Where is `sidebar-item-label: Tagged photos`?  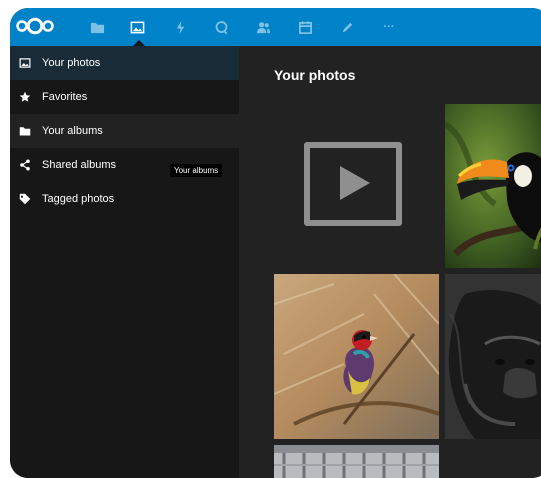
sidebar-item-label: Tagged photos is located at coordinates (78, 199).